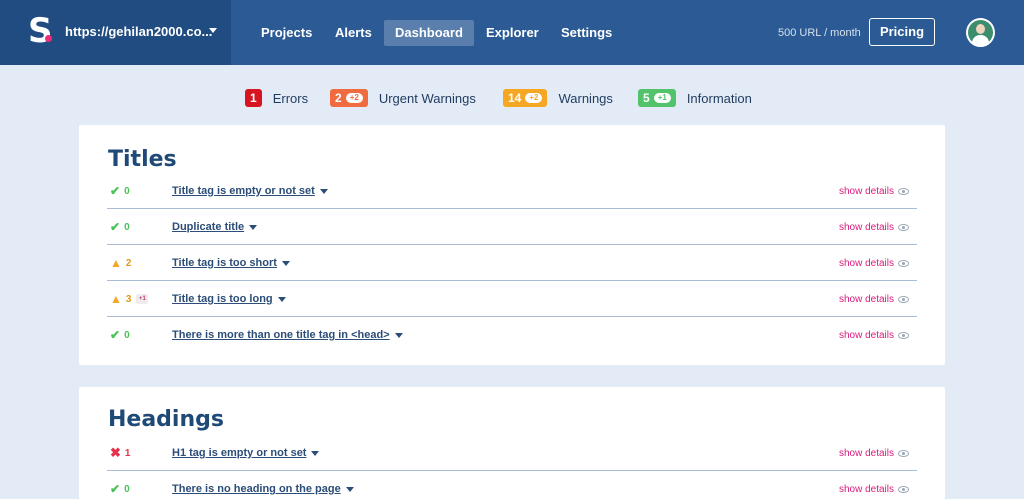  Describe the element at coordinates (586, 33) in the screenshot. I see `nav-settings: Settings` at that location.